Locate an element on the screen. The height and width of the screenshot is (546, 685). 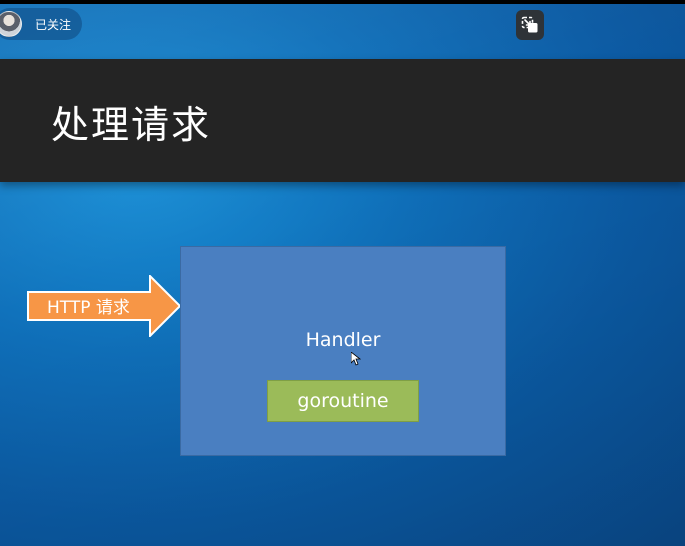
follow-status-label: 已关注 is located at coordinates (53, 24).